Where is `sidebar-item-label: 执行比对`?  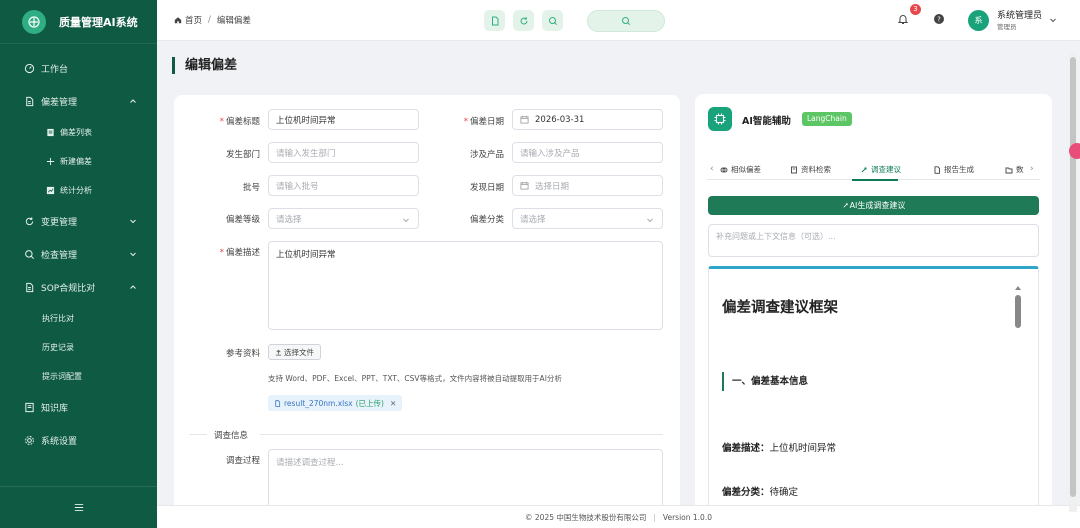 sidebar-item-label: 执行比对 is located at coordinates (58, 318).